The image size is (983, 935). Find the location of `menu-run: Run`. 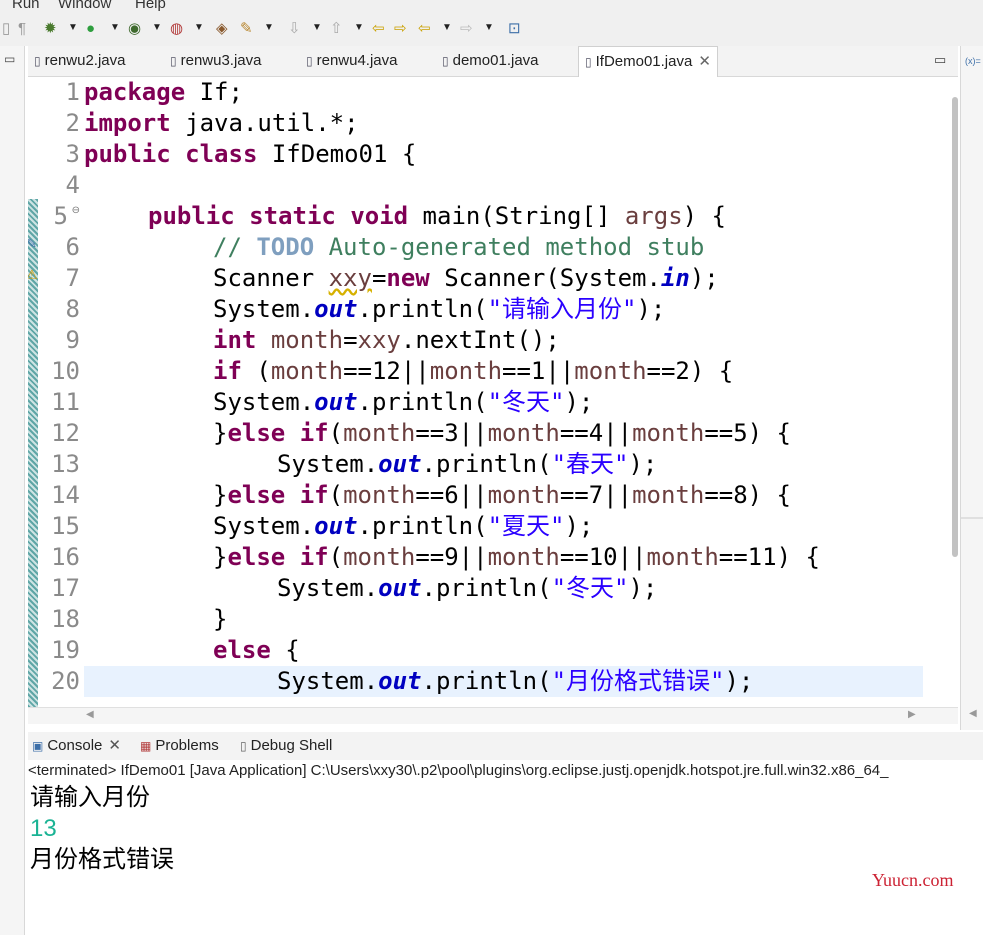

menu-run: Run is located at coordinates (26, 6).